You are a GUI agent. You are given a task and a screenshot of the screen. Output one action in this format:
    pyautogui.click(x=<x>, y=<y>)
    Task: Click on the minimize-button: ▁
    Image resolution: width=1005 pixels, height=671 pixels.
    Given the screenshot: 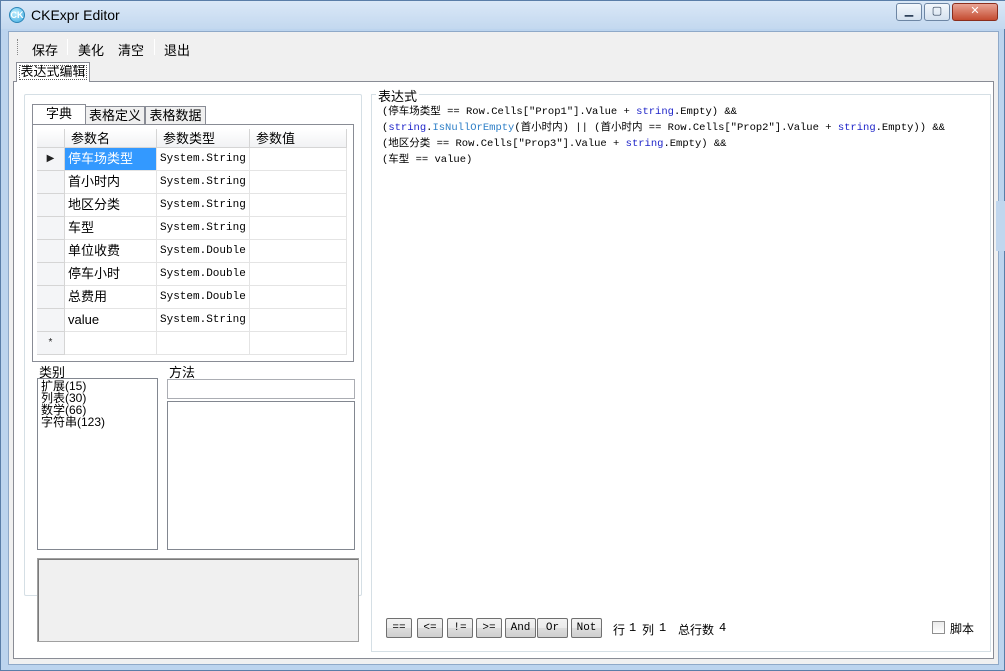 What is the action you would take?
    pyautogui.click(x=909, y=12)
    